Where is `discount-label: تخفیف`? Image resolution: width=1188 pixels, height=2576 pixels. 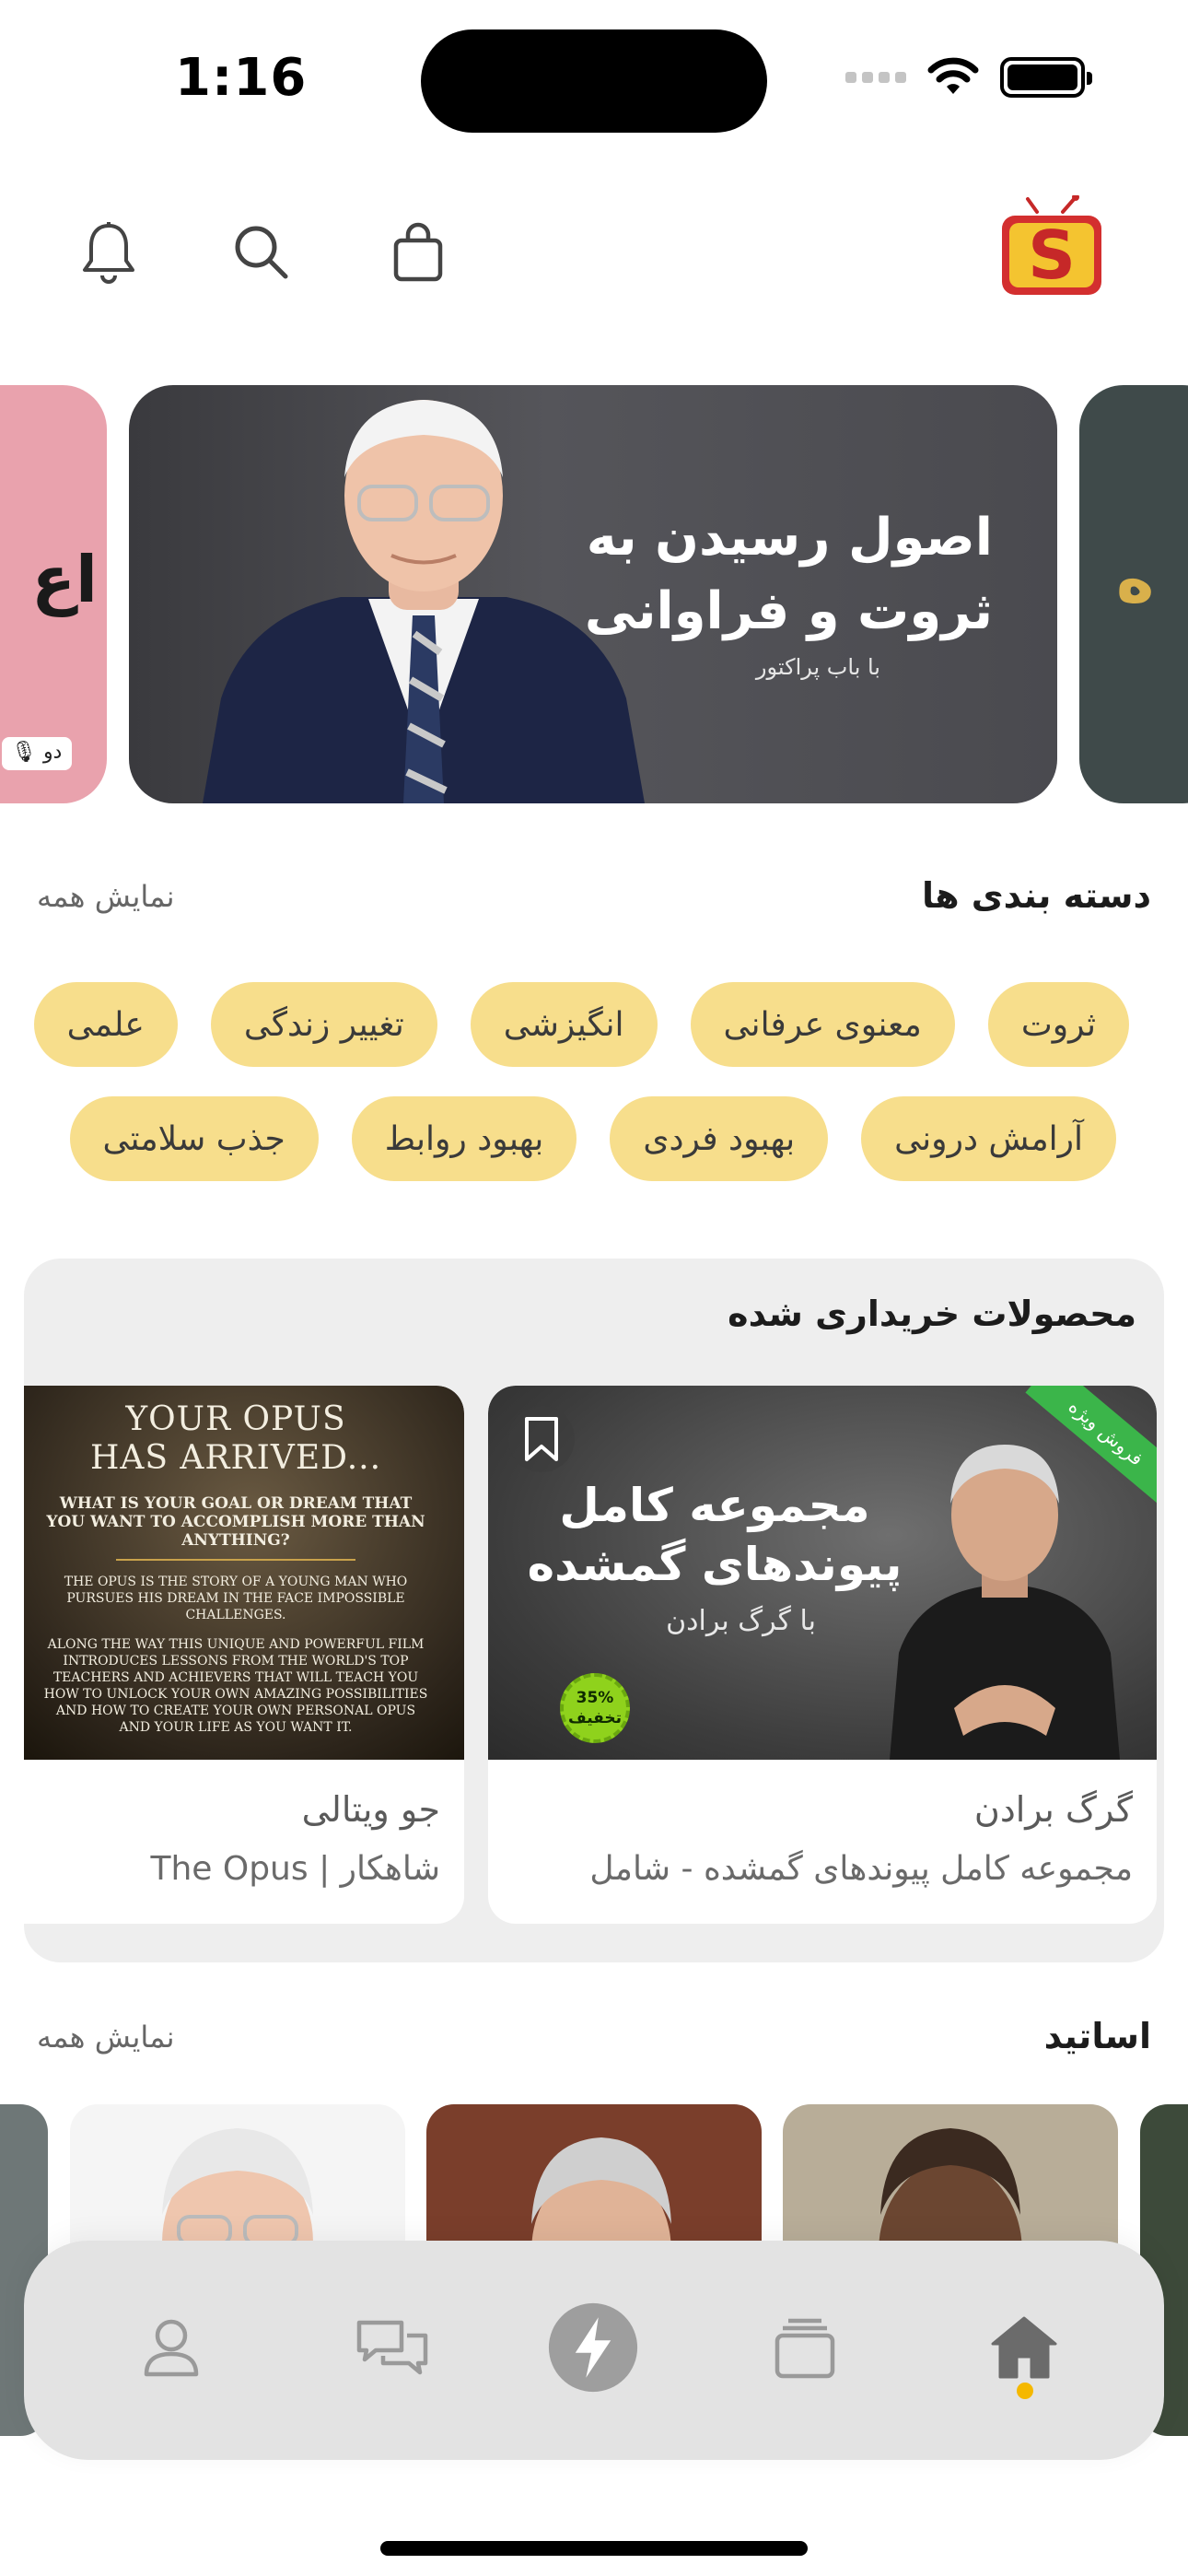 discount-label: تخفیف is located at coordinates (595, 1718).